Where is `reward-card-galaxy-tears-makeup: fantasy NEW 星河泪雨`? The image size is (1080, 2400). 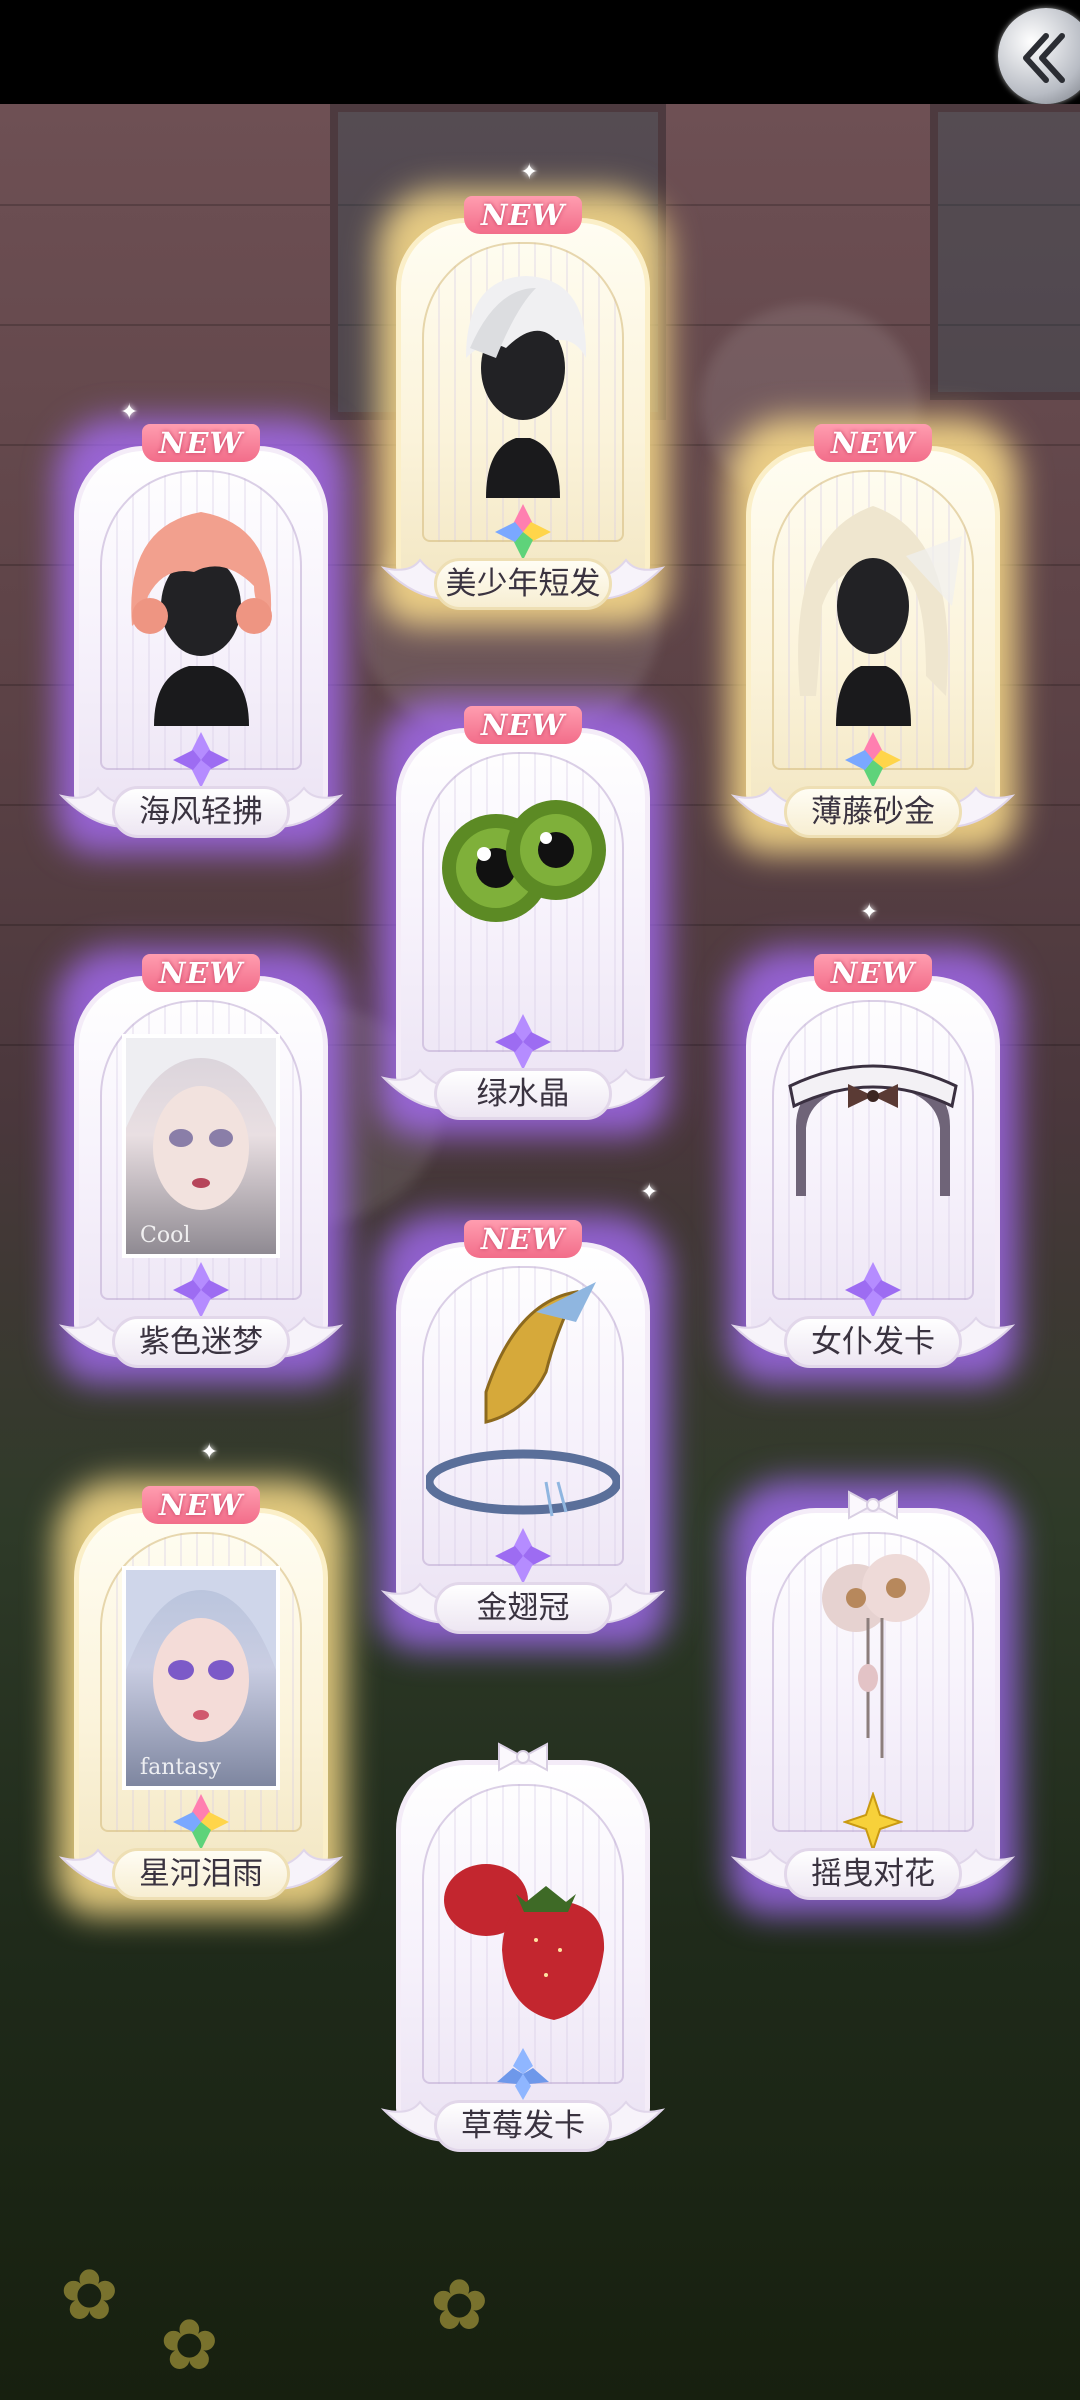 reward-card-galaxy-tears-makeup: fantasy NEW 星河泪雨 is located at coordinates (201, 1698).